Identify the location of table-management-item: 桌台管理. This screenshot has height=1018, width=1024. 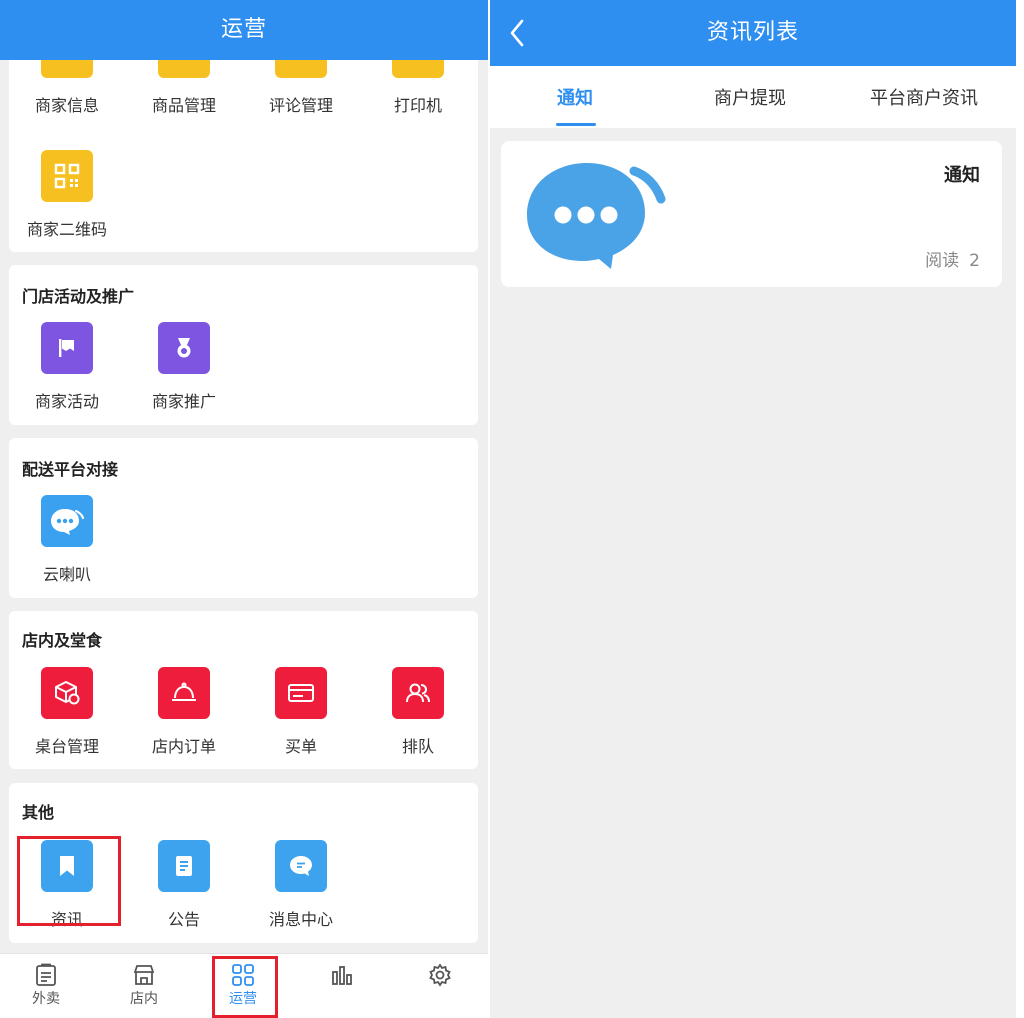
(67, 712).